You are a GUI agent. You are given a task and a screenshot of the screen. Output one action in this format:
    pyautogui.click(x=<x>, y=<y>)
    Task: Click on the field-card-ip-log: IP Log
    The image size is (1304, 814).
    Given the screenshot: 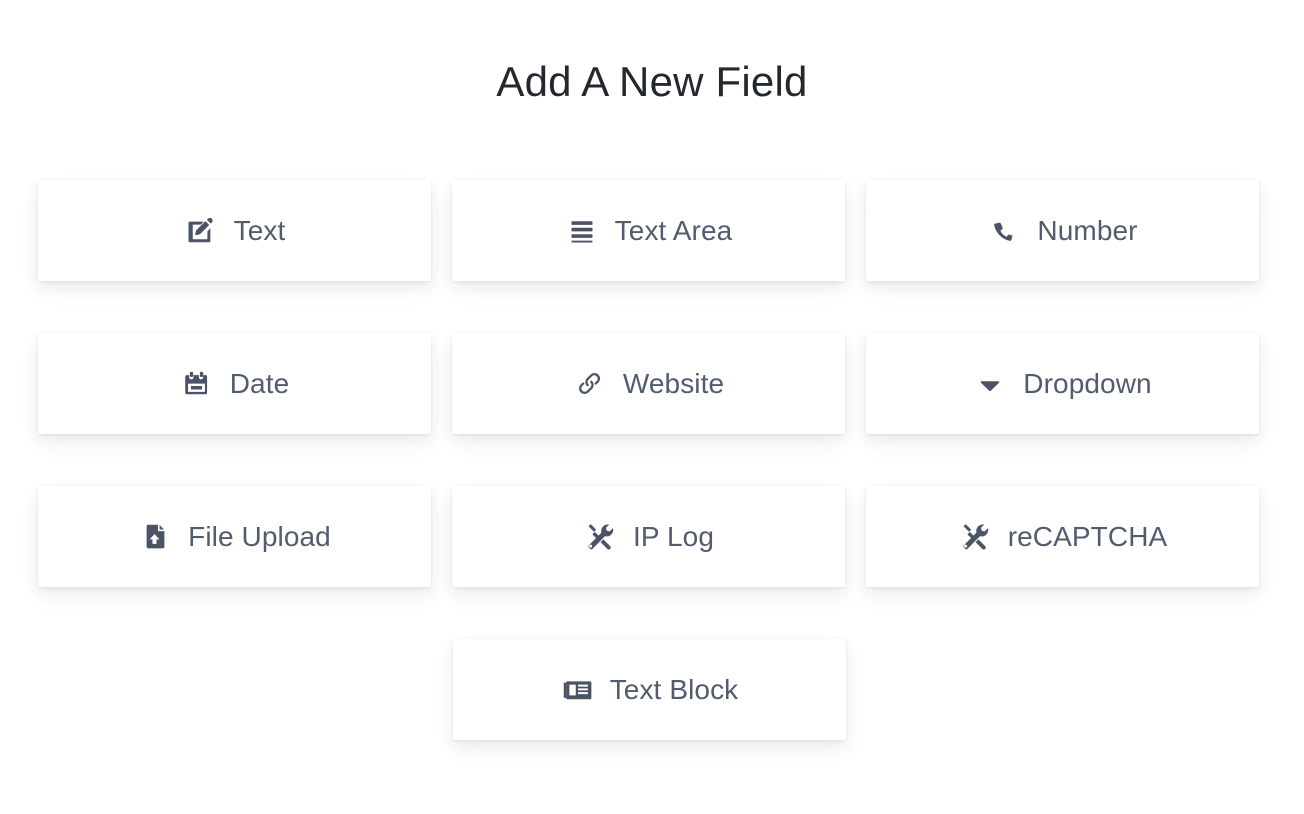 What is the action you would take?
    pyautogui.click(x=648, y=536)
    